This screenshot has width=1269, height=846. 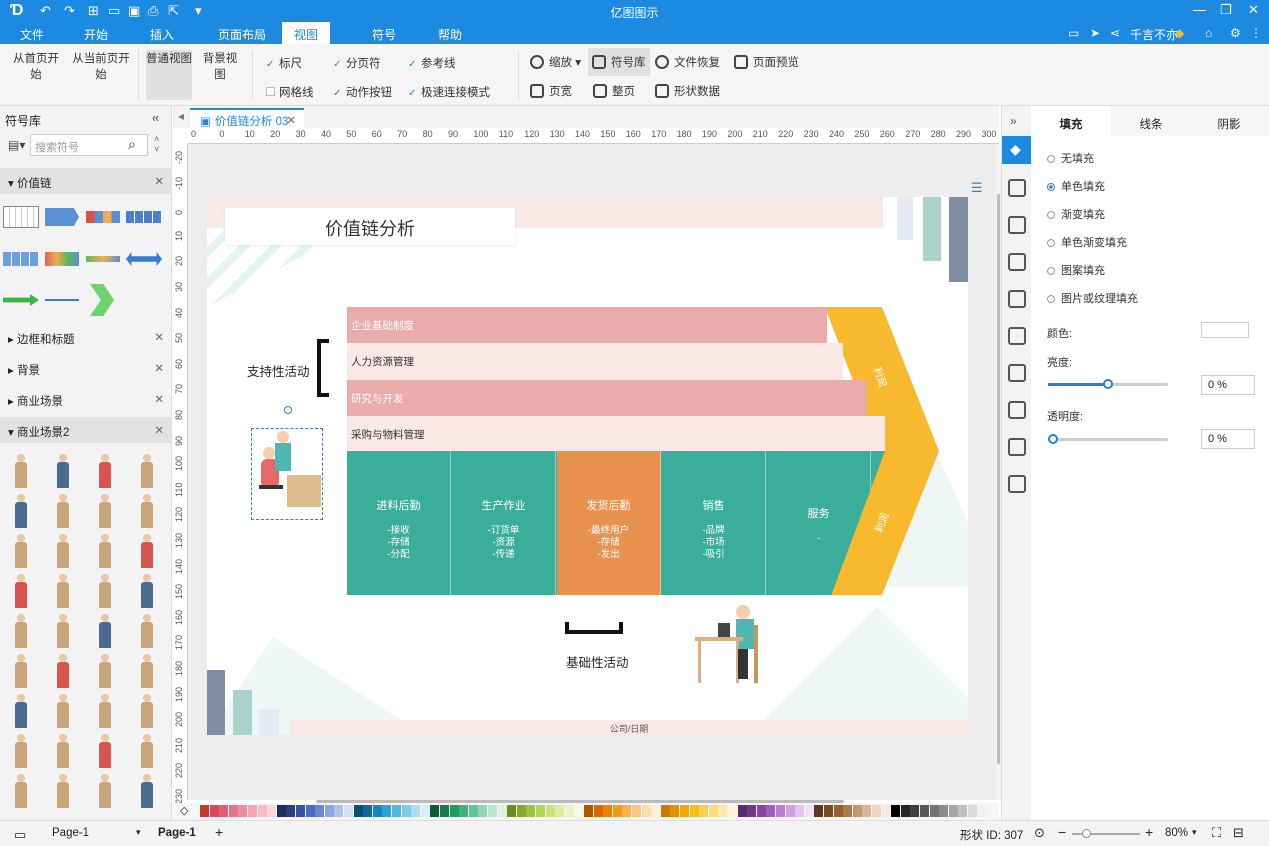 I want to click on document-tool-icon, so click(x=1017, y=299).